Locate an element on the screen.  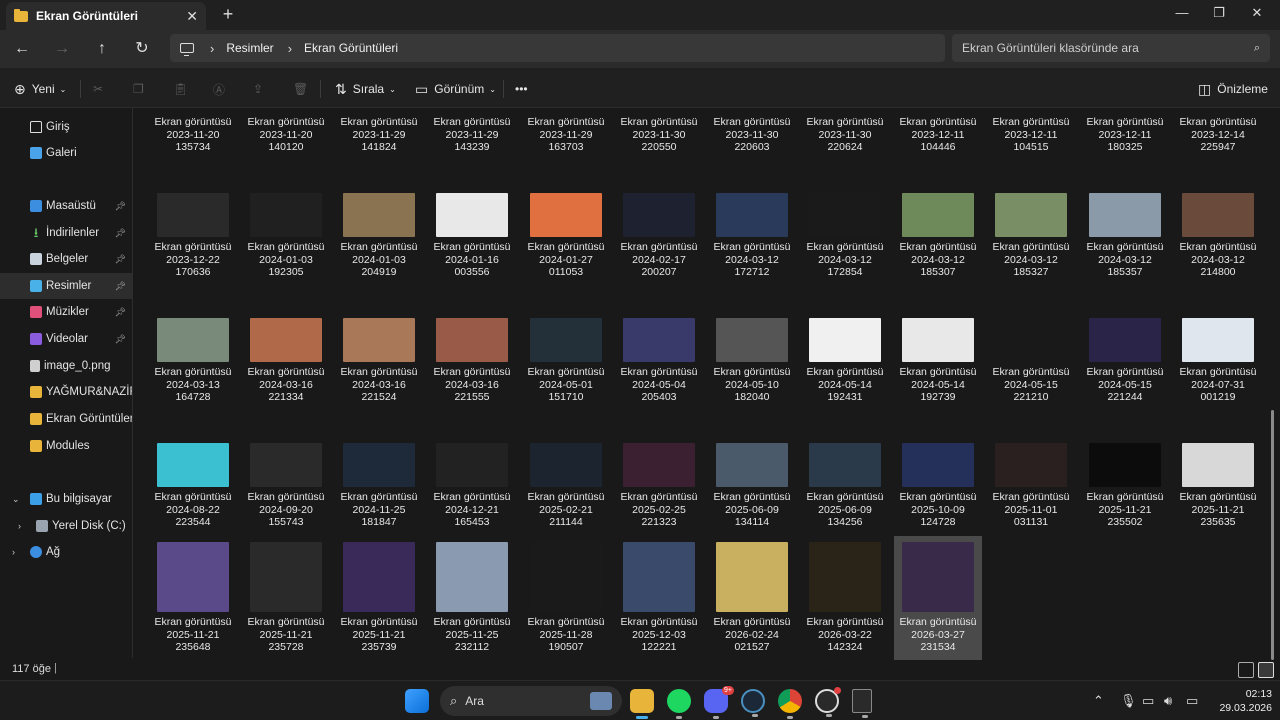
file-item: Ekran görüntüsü 2025-11-25 232112 is located at coordinates (472, 598).